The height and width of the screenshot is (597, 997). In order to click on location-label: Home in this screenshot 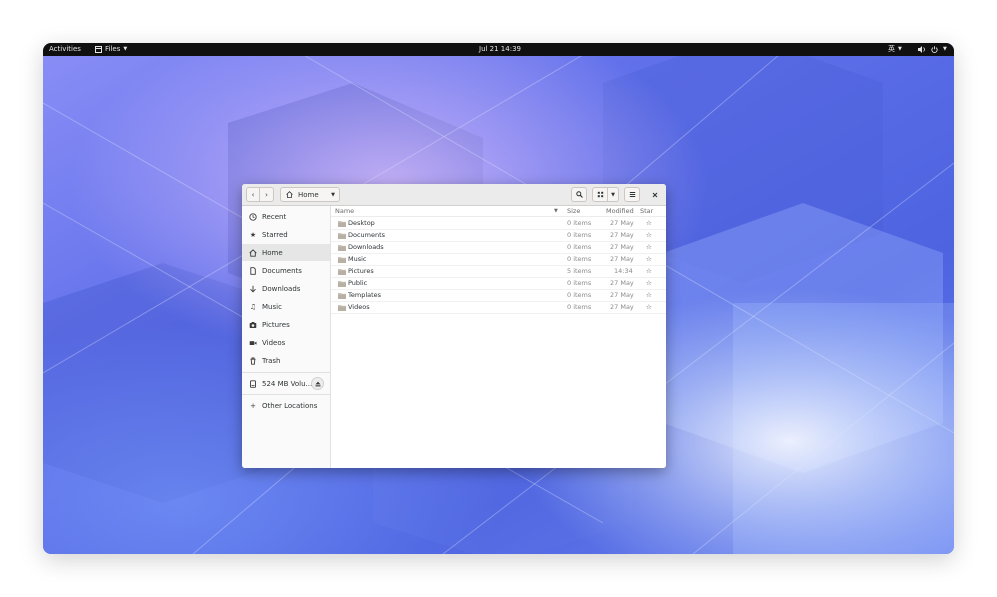, I will do `click(308, 194)`.